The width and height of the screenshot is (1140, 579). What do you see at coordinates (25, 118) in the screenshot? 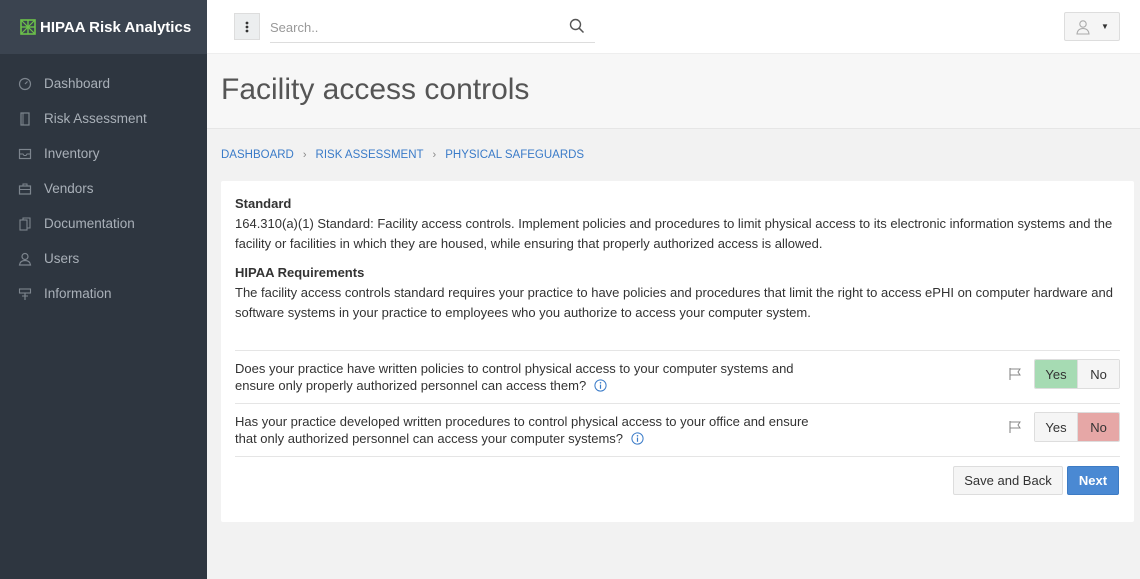
I see `document-icon` at bounding box center [25, 118].